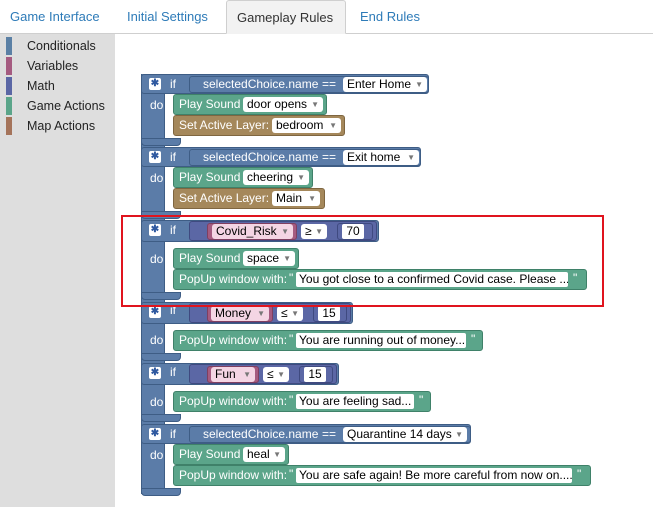  What do you see at coordinates (41, 86) in the screenshot?
I see `category-label: Math` at bounding box center [41, 86].